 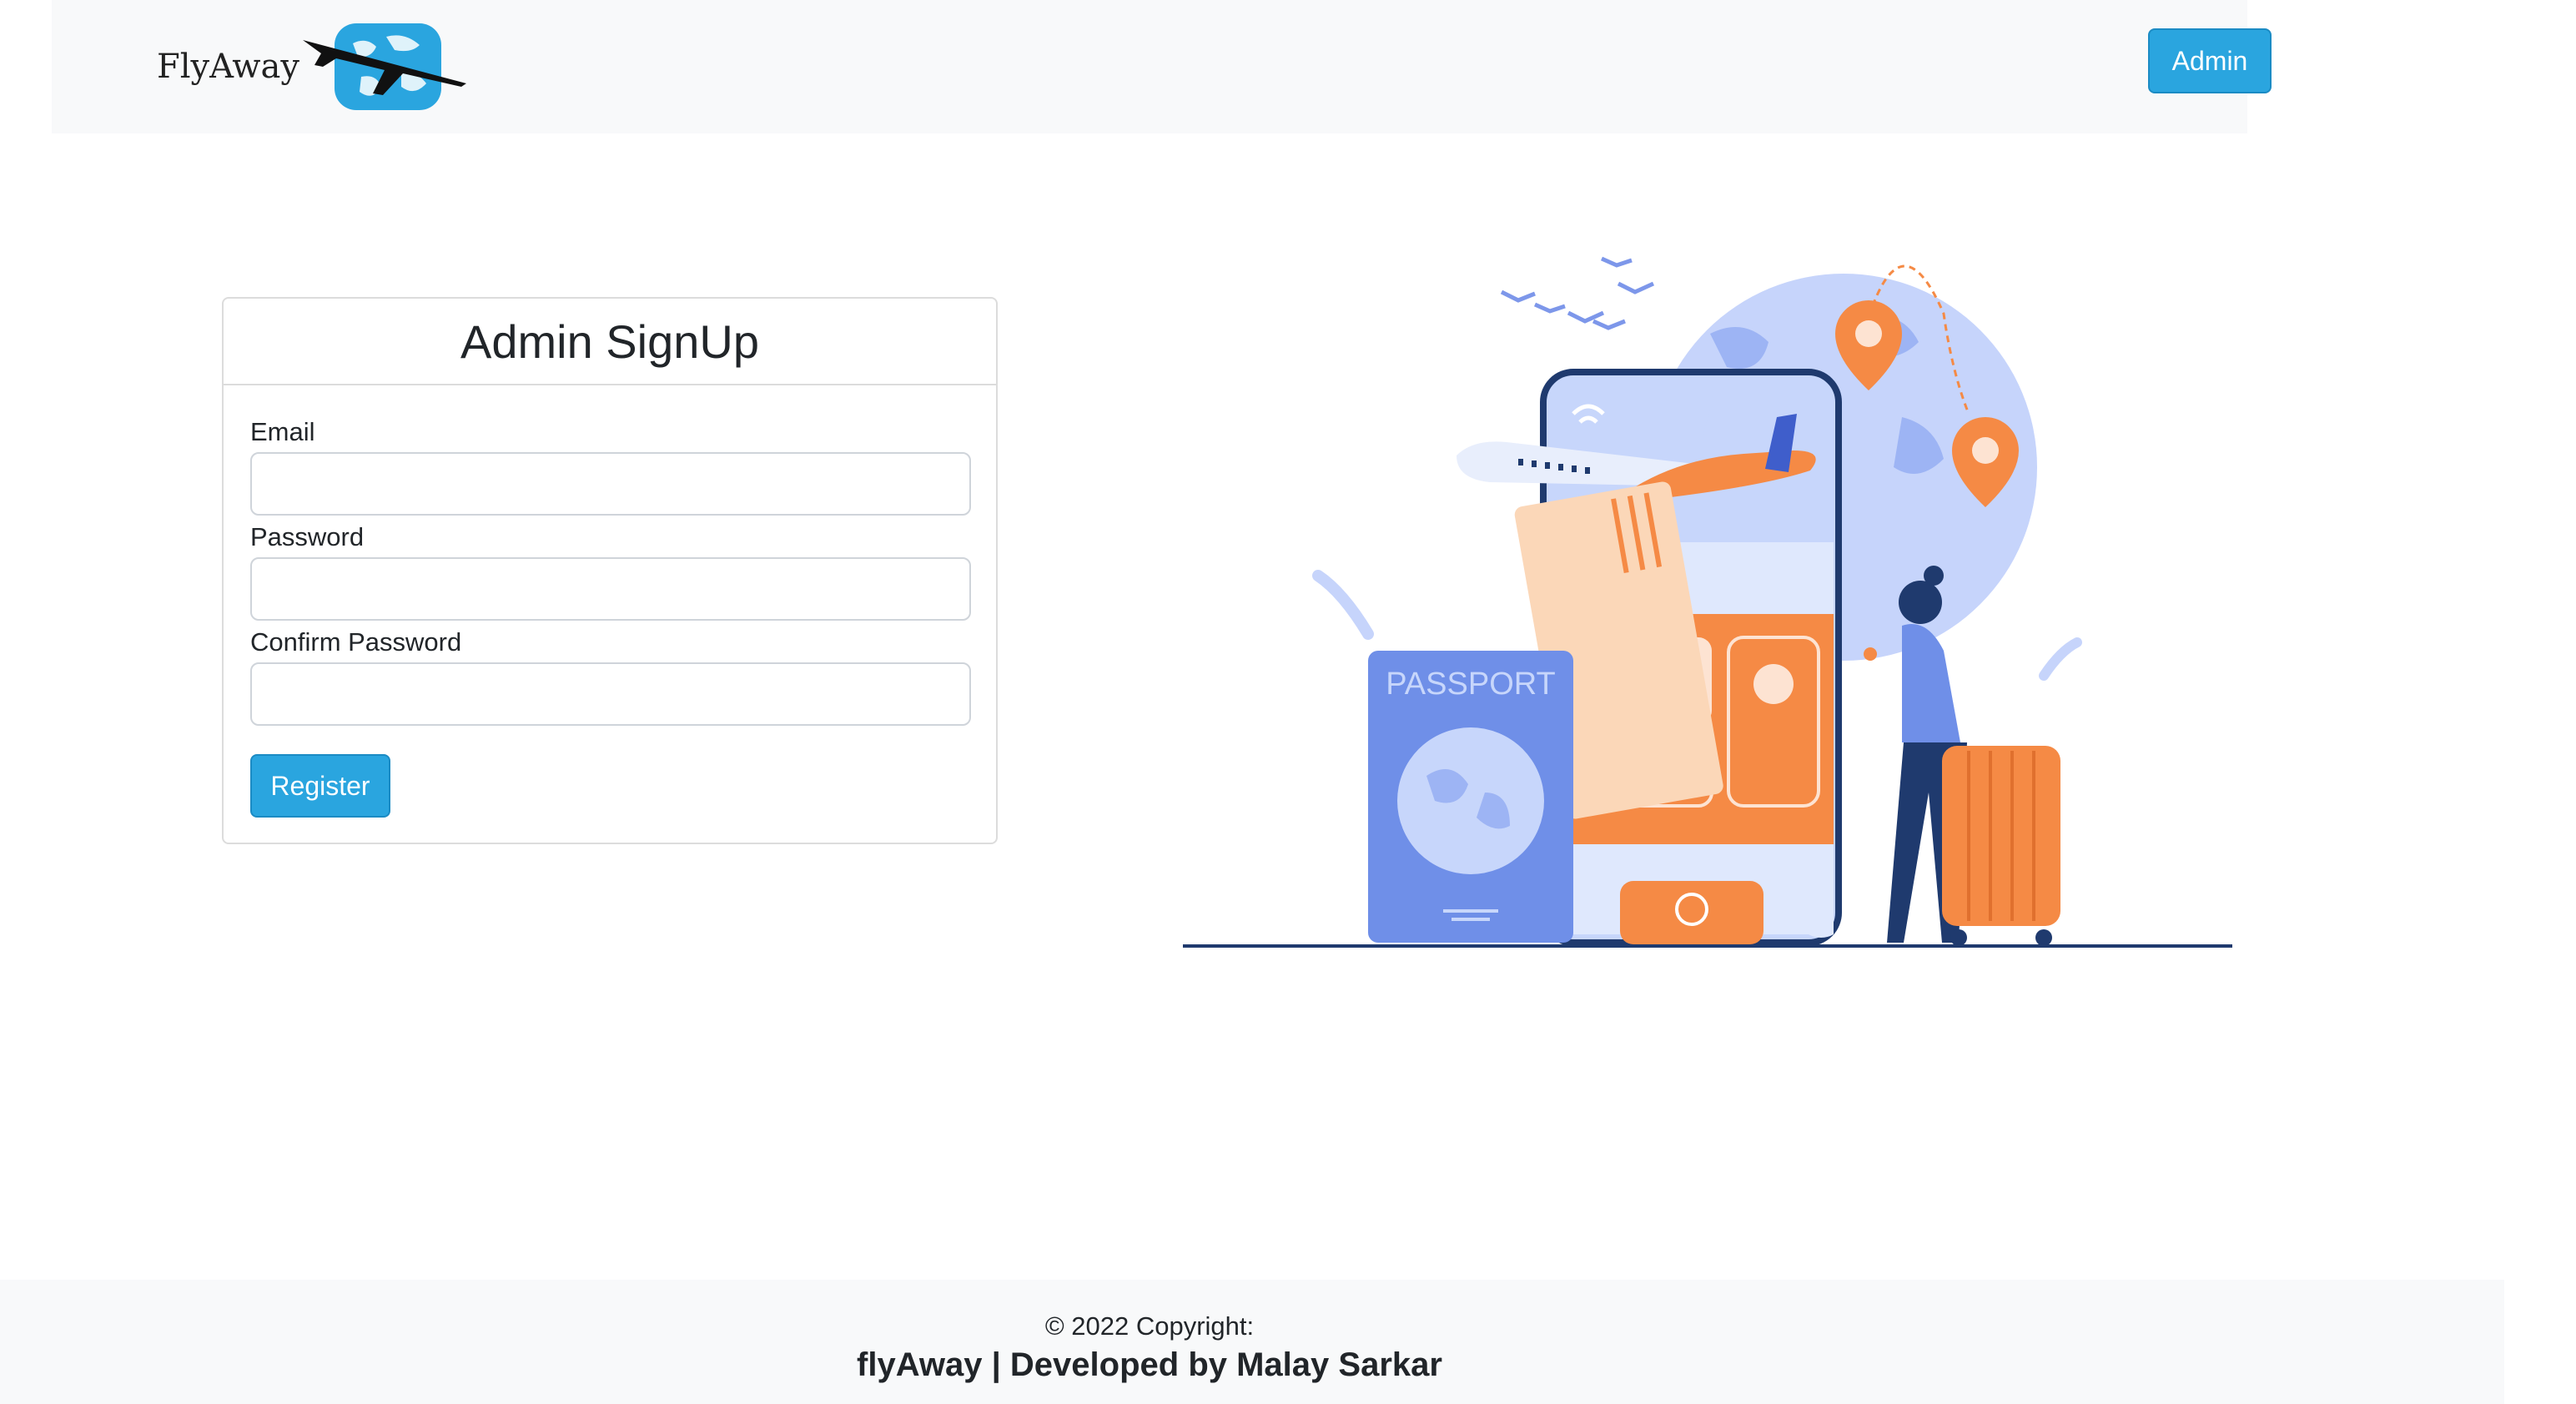 What do you see at coordinates (1470, 684) in the screenshot?
I see `passport-label: PASSPORT` at bounding box center [1470, 684].